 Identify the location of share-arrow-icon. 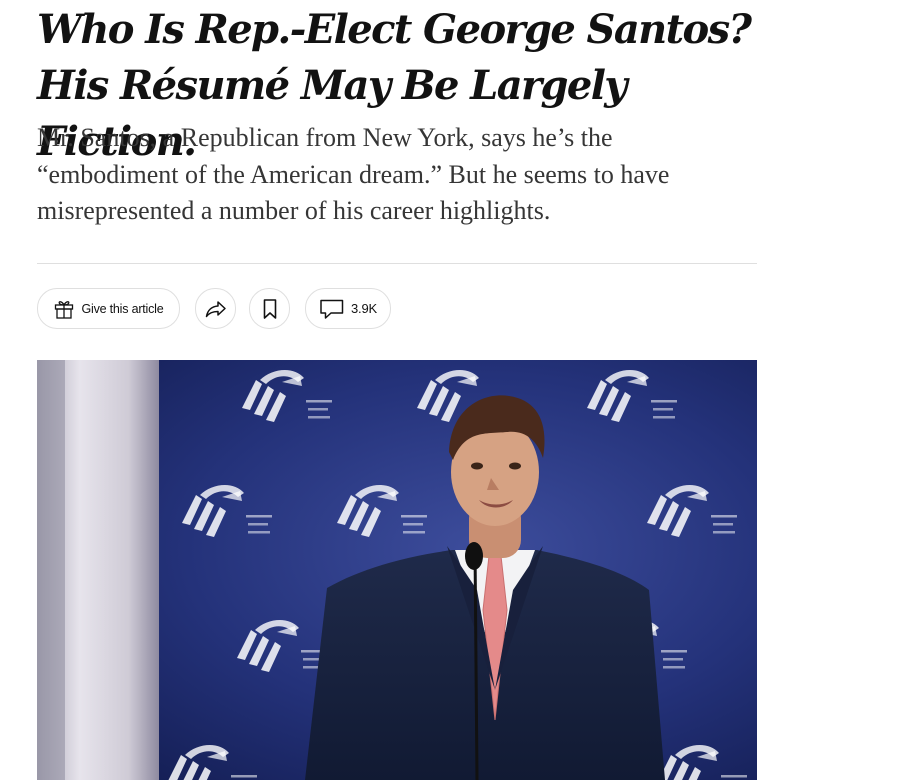
(216, 309).